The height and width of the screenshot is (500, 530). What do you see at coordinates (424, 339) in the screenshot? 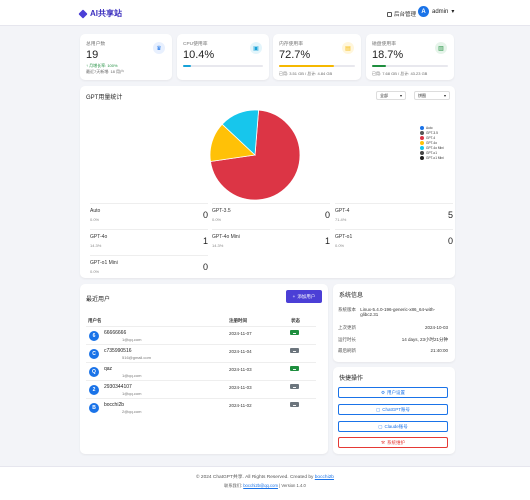
I see `info-value: 14 days, 23小时21分钟` at bounding box center [424, 339].